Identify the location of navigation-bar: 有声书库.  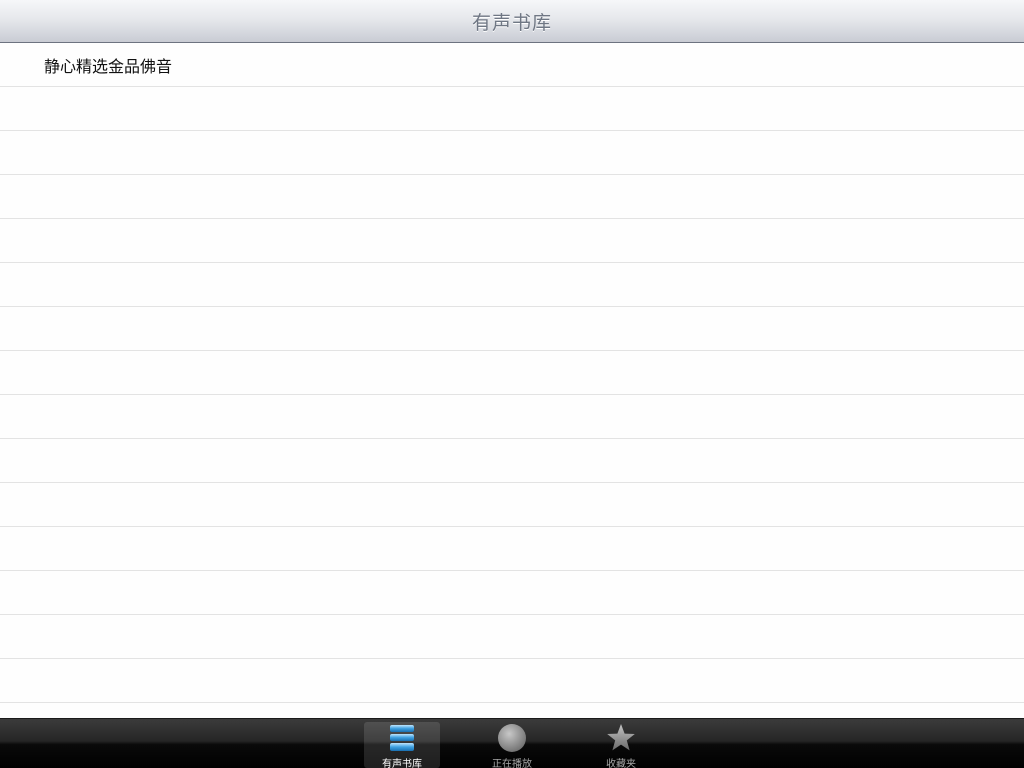
(512, 21).